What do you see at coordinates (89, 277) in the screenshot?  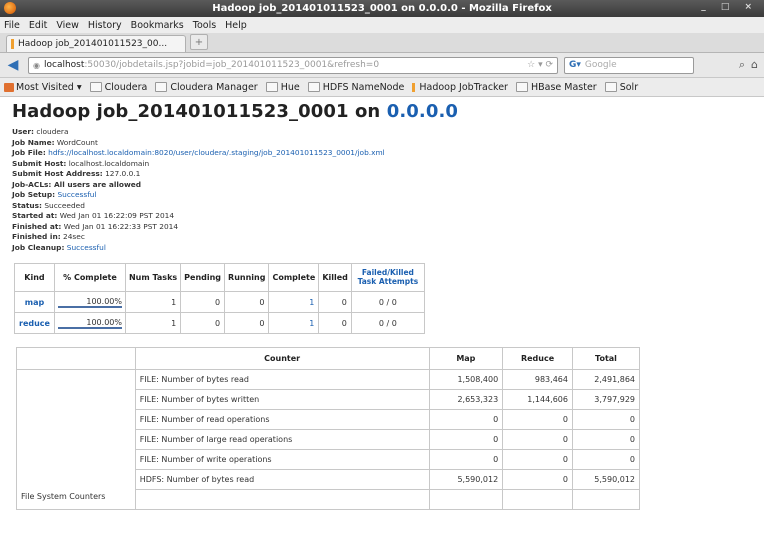 I see `col-pct-complete: % Complete` at bounding box center [89, 277].